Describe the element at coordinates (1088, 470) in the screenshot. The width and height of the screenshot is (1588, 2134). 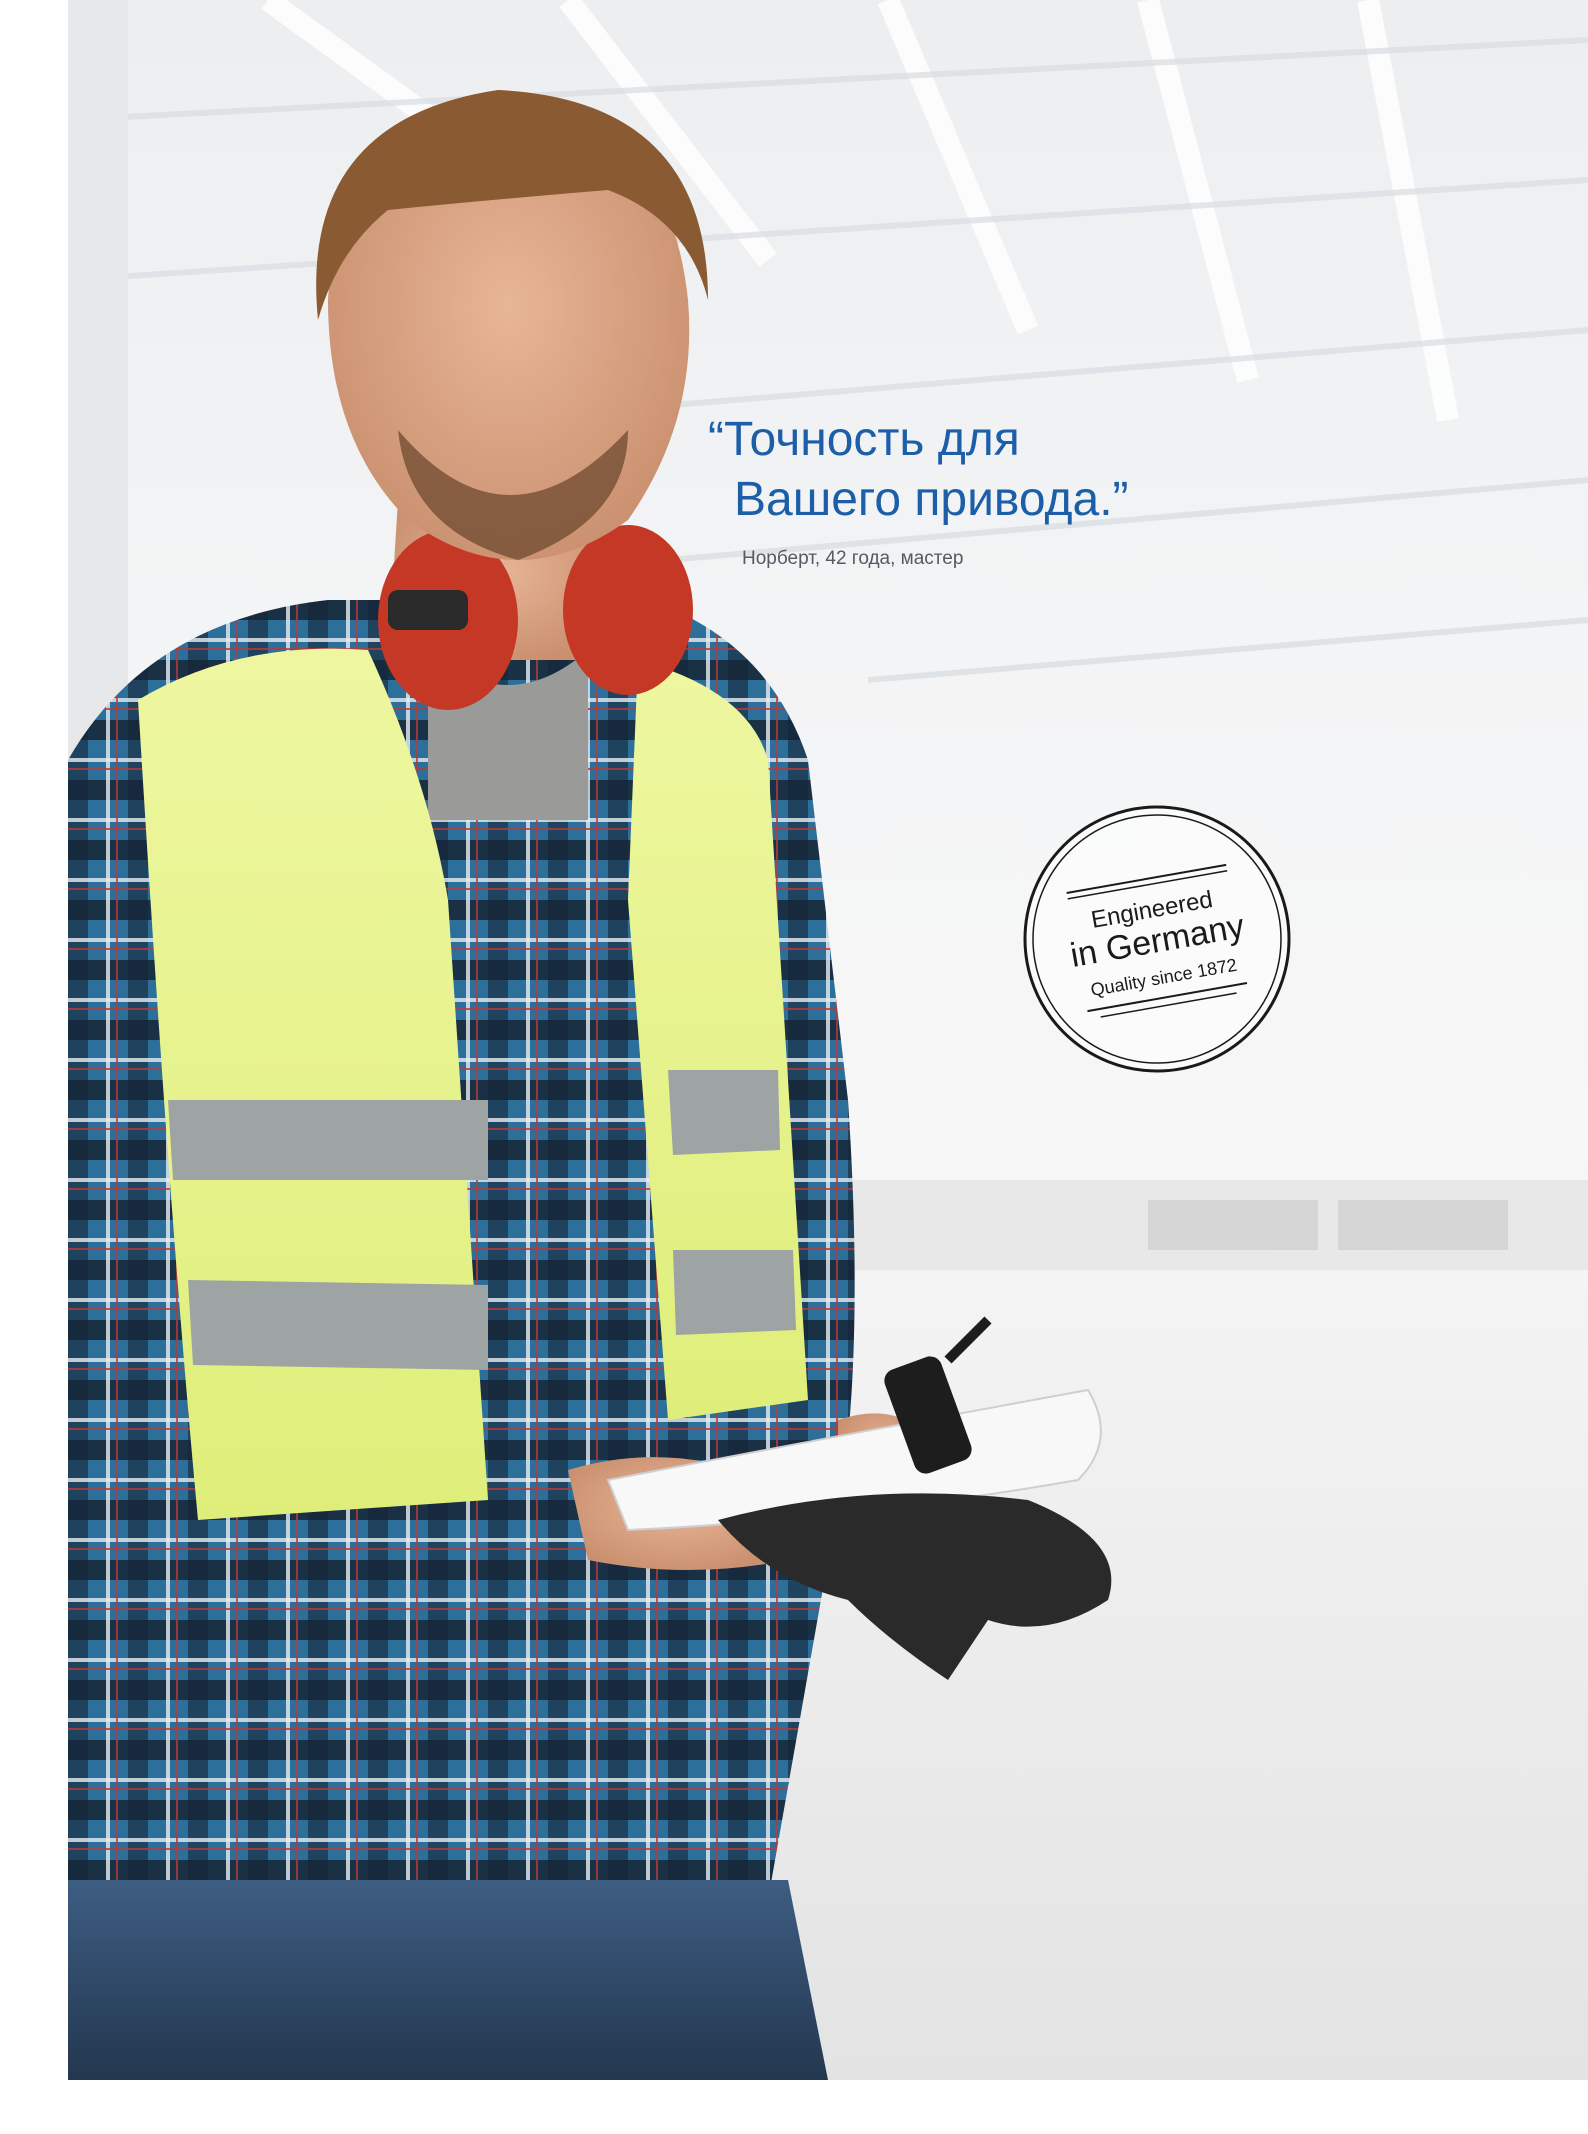
I see `testimonial-quote: “Точность для Вашего привода.”` at that location.